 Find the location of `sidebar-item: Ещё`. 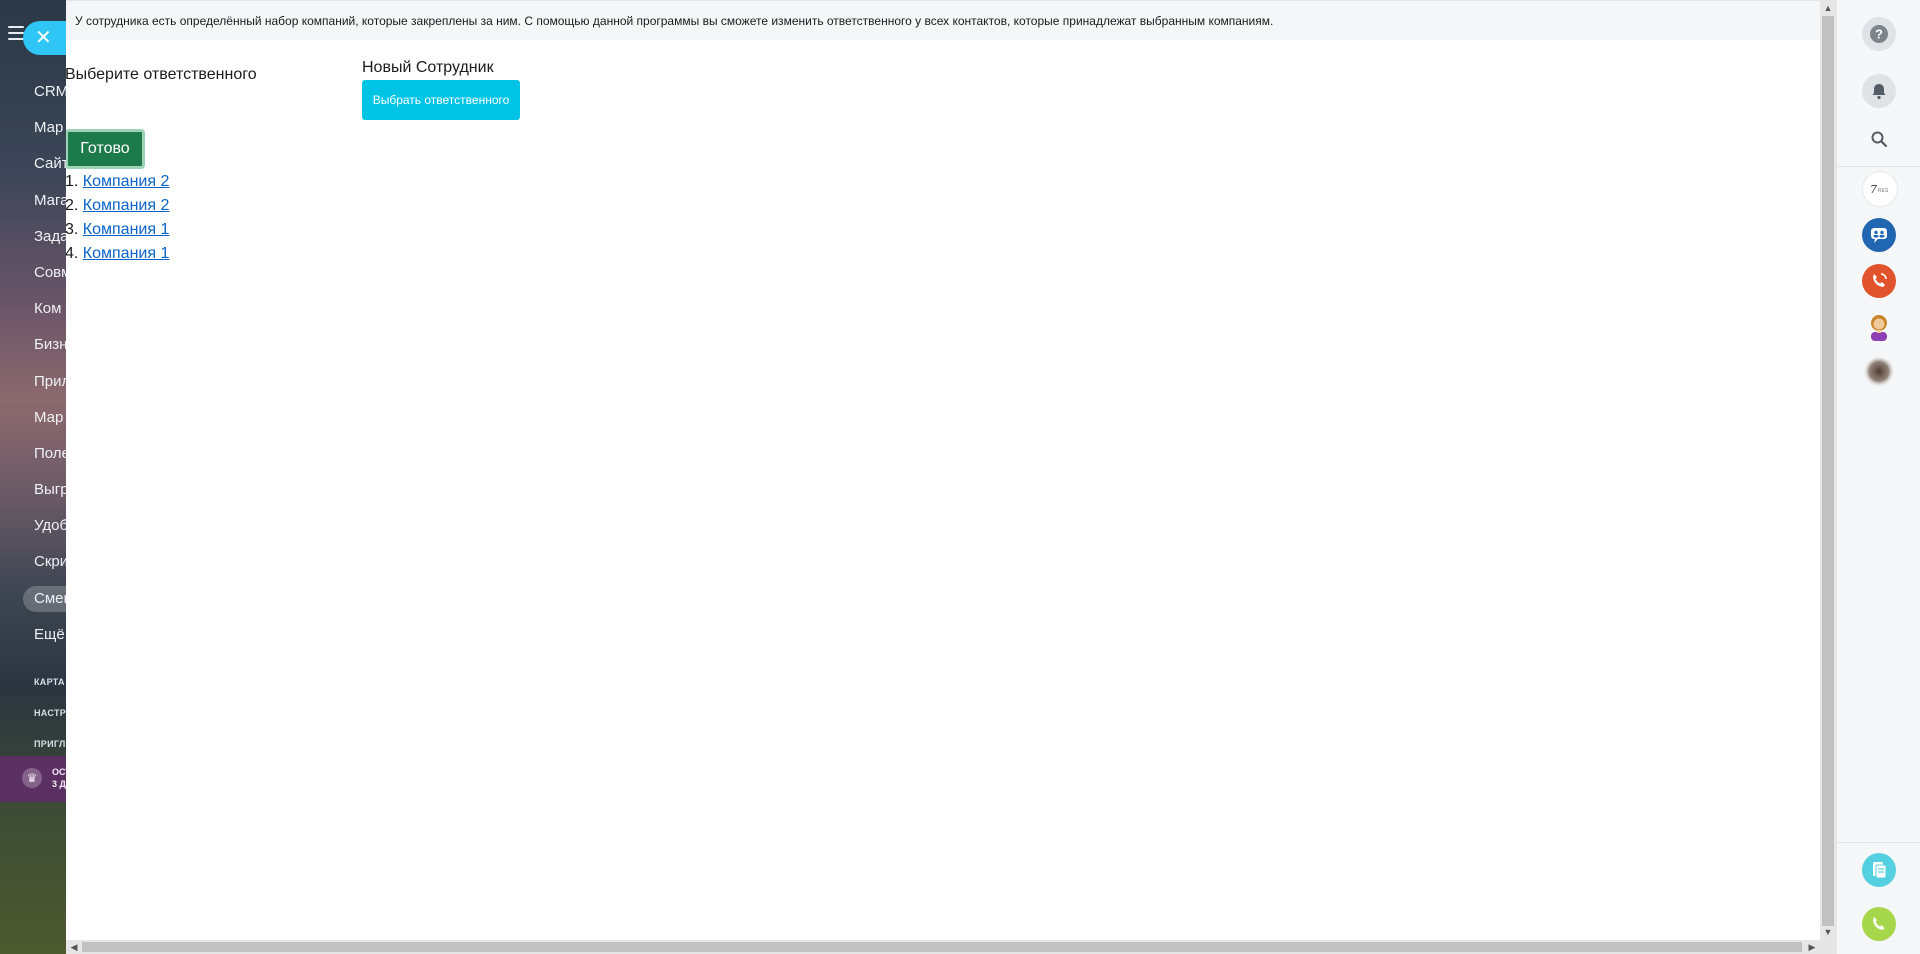

sidebar-item: Ещё is located at coordinates (50, 635).